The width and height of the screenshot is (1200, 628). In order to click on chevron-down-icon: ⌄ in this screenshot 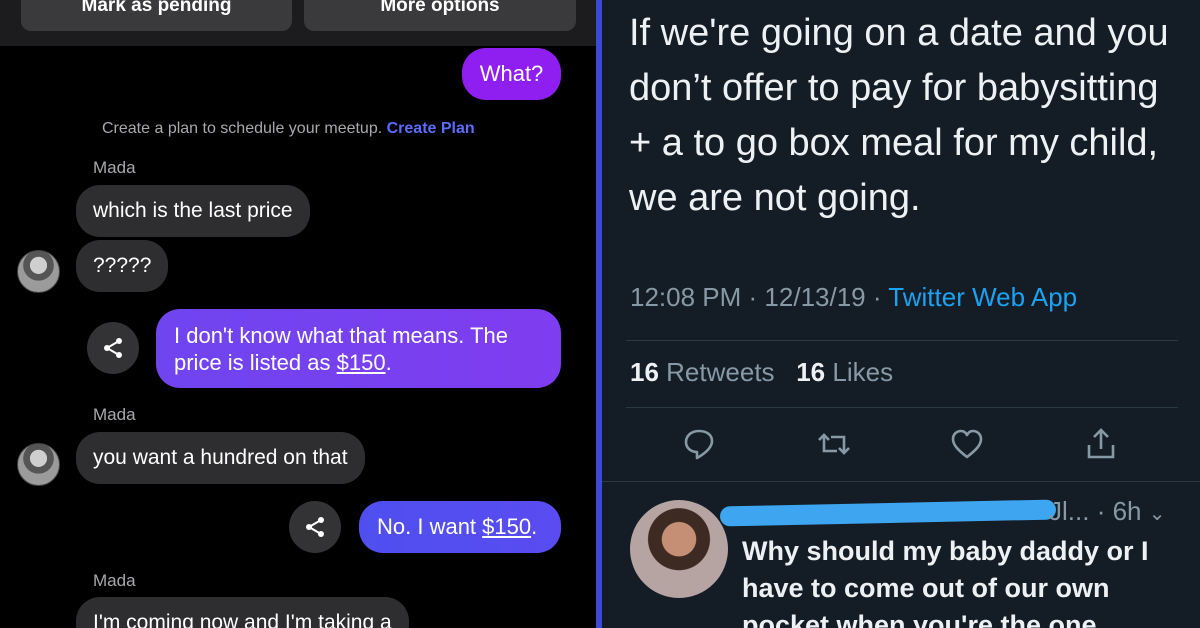, I will do `click(1157, 514)`.